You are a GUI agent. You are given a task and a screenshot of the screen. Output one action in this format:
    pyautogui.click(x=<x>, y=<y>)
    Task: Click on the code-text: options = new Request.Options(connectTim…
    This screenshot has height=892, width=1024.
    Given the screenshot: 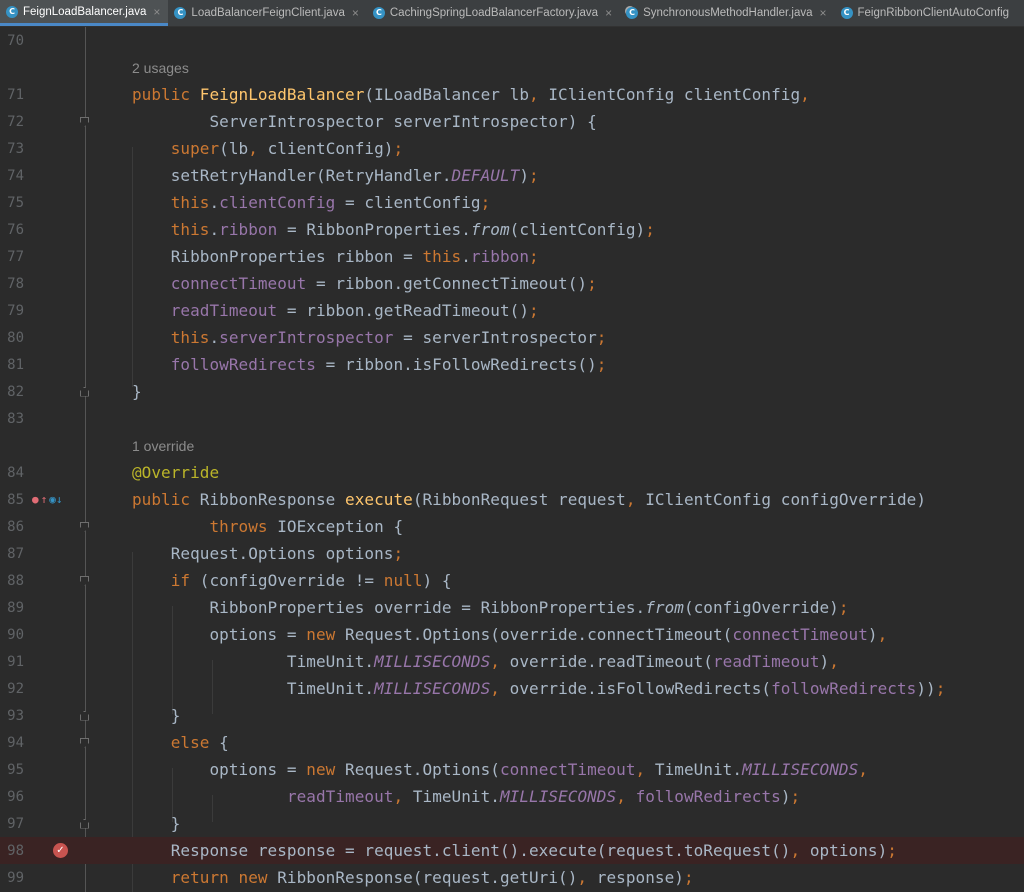 What is the action you would take?
    pyautogui.click(x=500, y=769)
    